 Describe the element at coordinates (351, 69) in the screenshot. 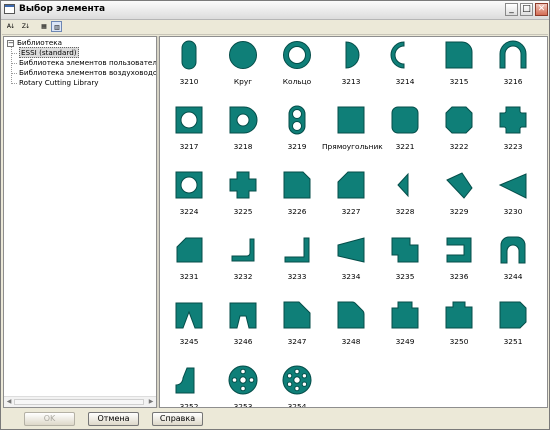

I see `gallery-item: 3213` at that location.